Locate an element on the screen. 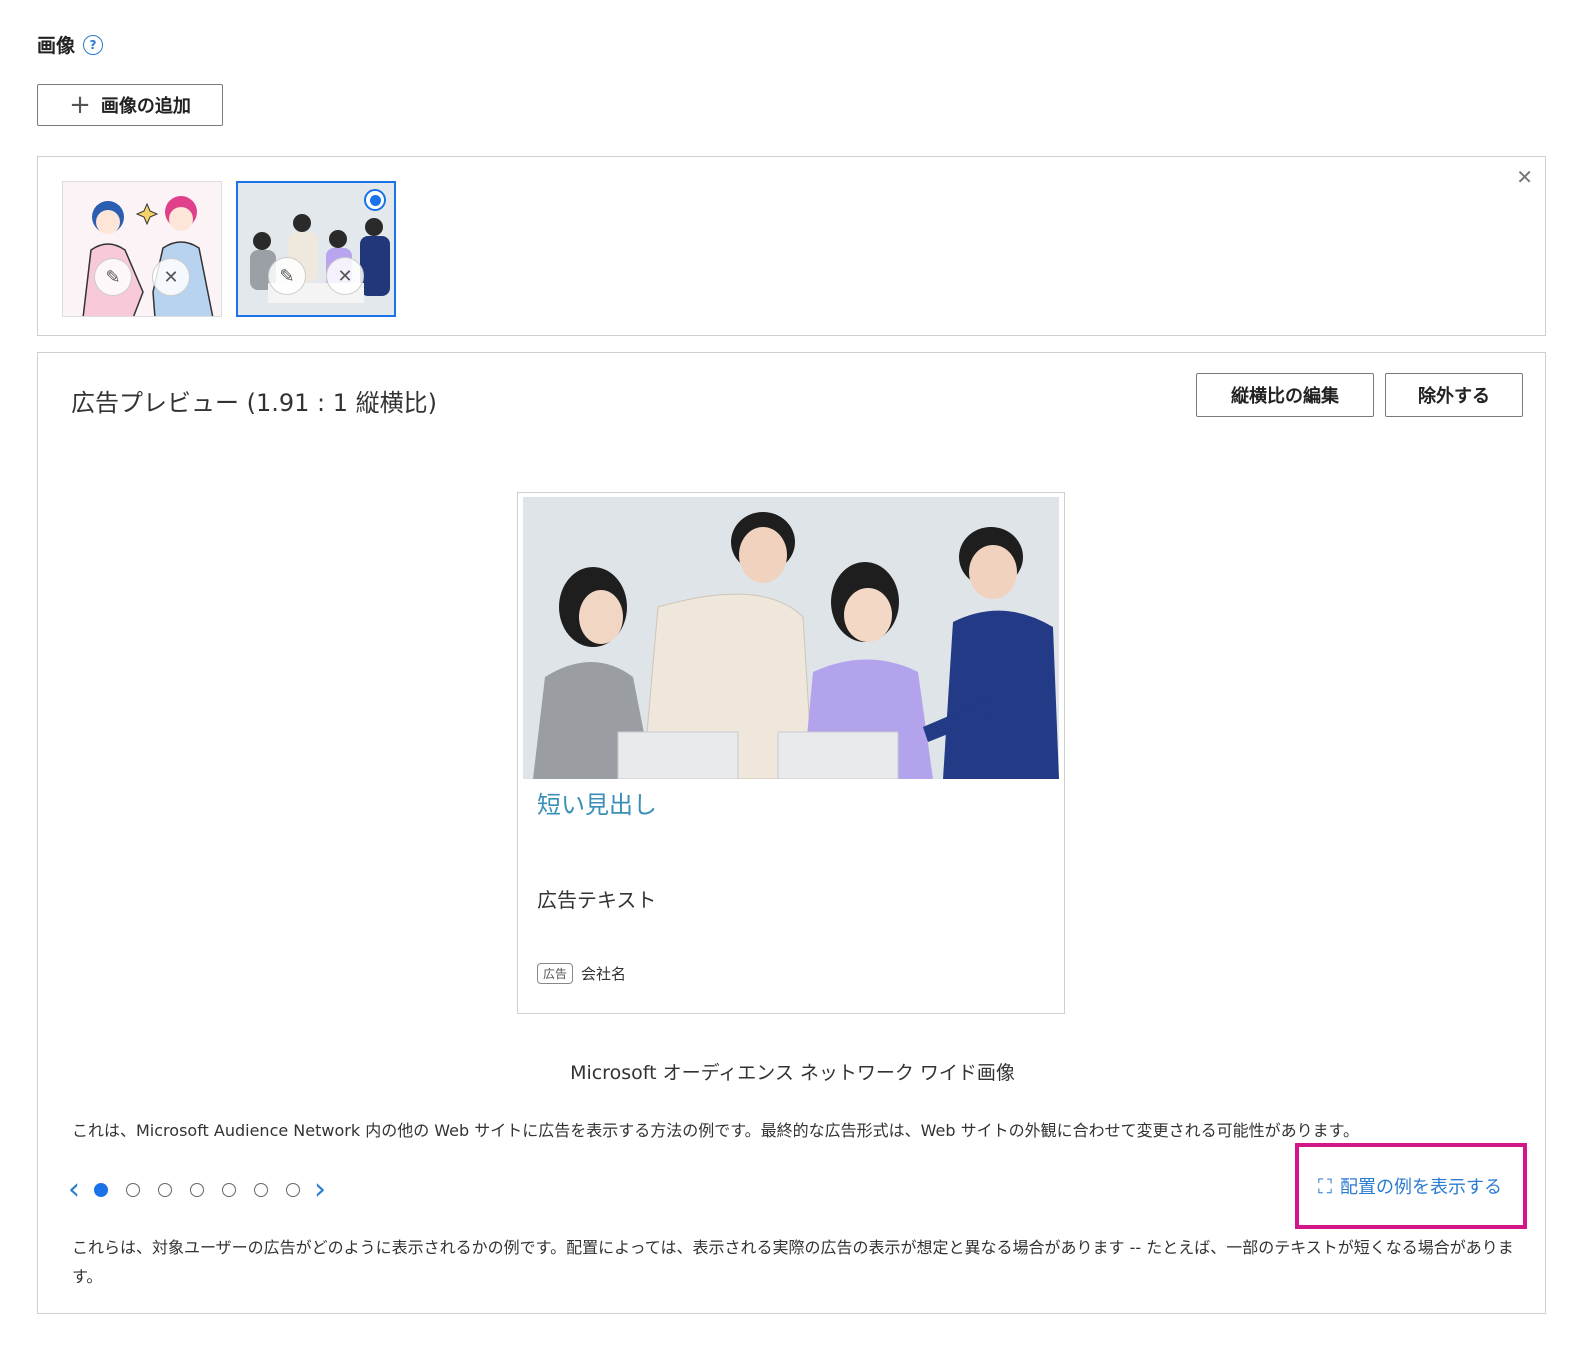 This screenshot has width=1586, height=1355. plus-icon: + is located at coordinates (80, 105).